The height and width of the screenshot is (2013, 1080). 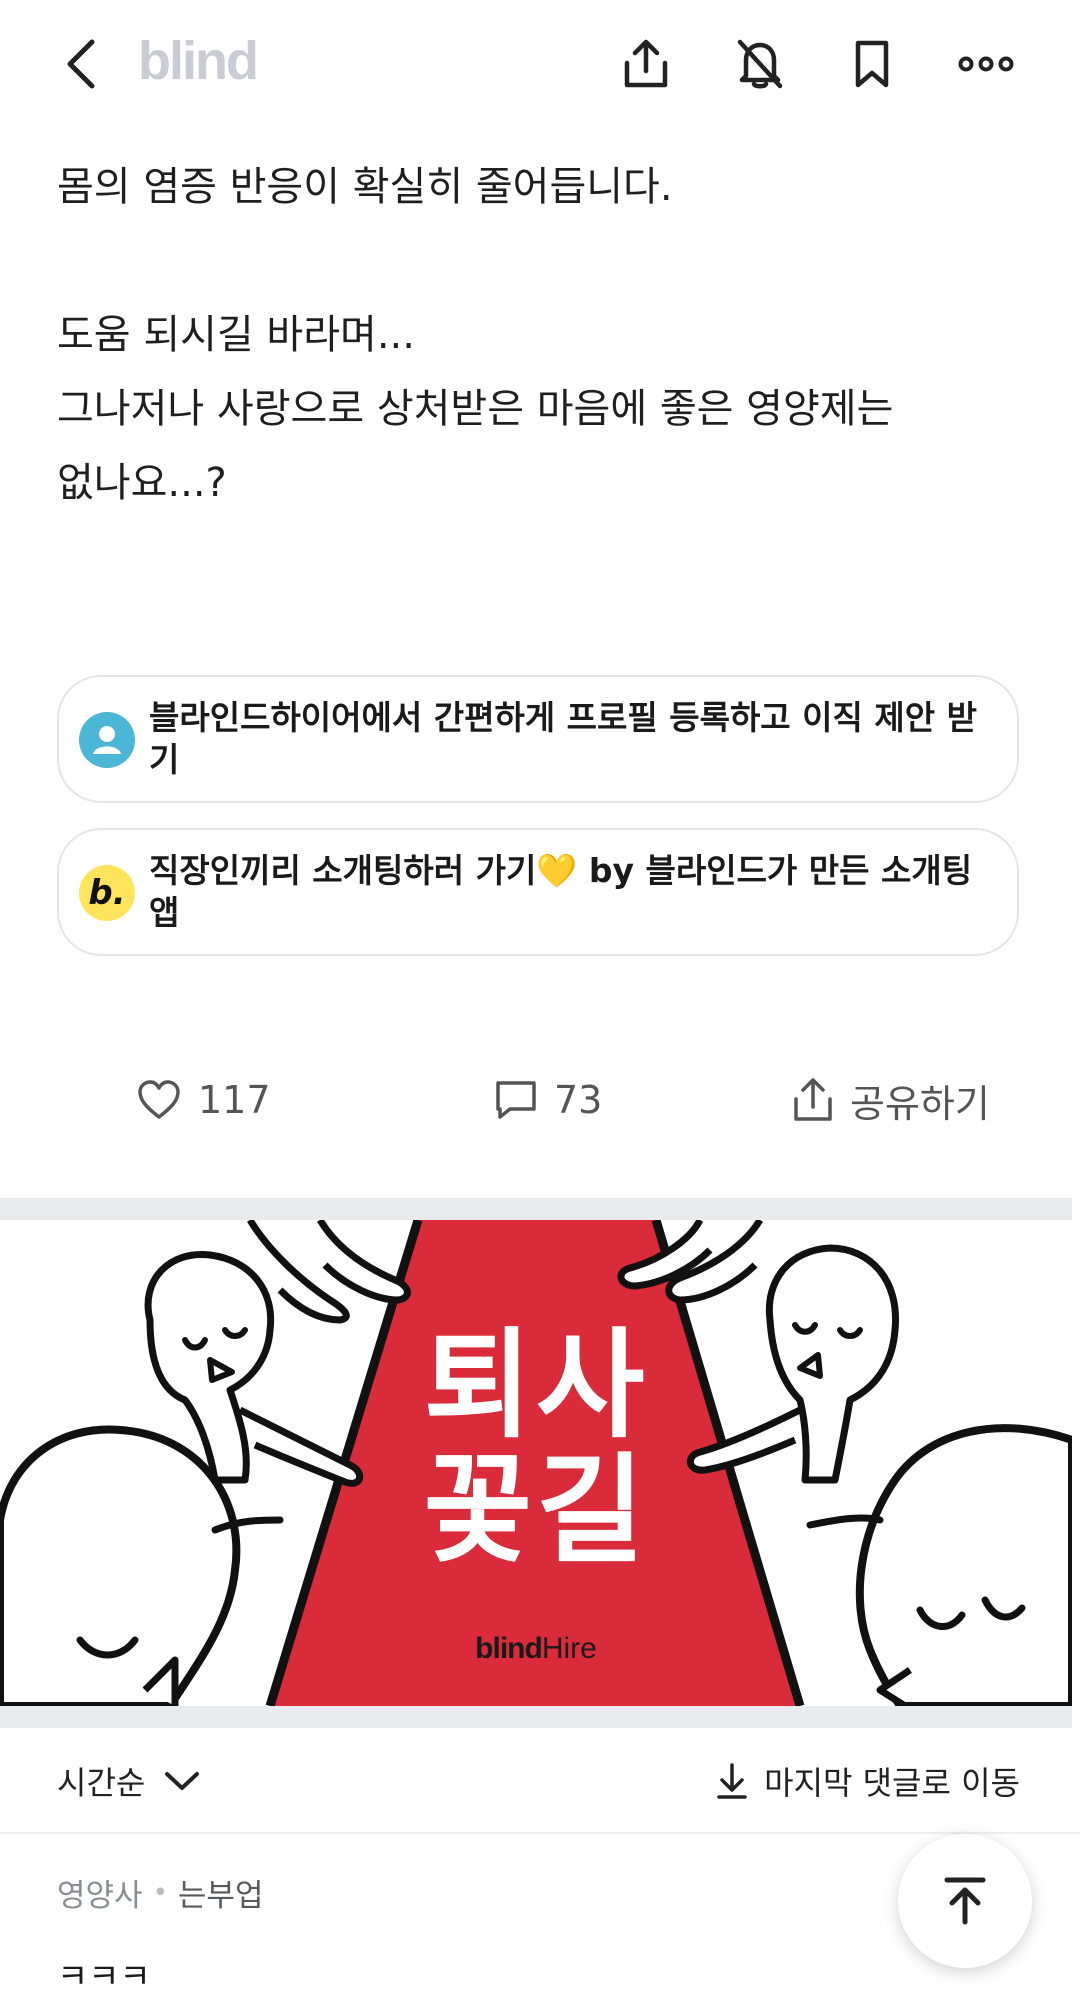 I want to click on bookmark-icon, so click(x=872, y=64).